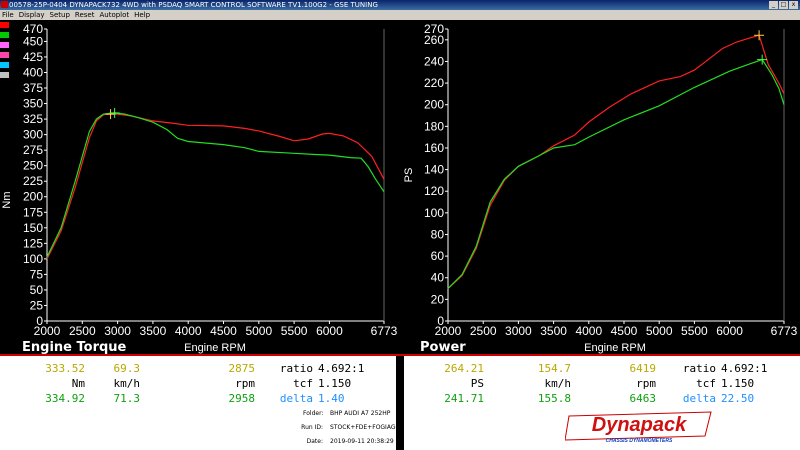 Image resolution: width=800 pixels, height=450 pixels. I want to click on torque-run2-rpm: 2958, so click(242, 398).